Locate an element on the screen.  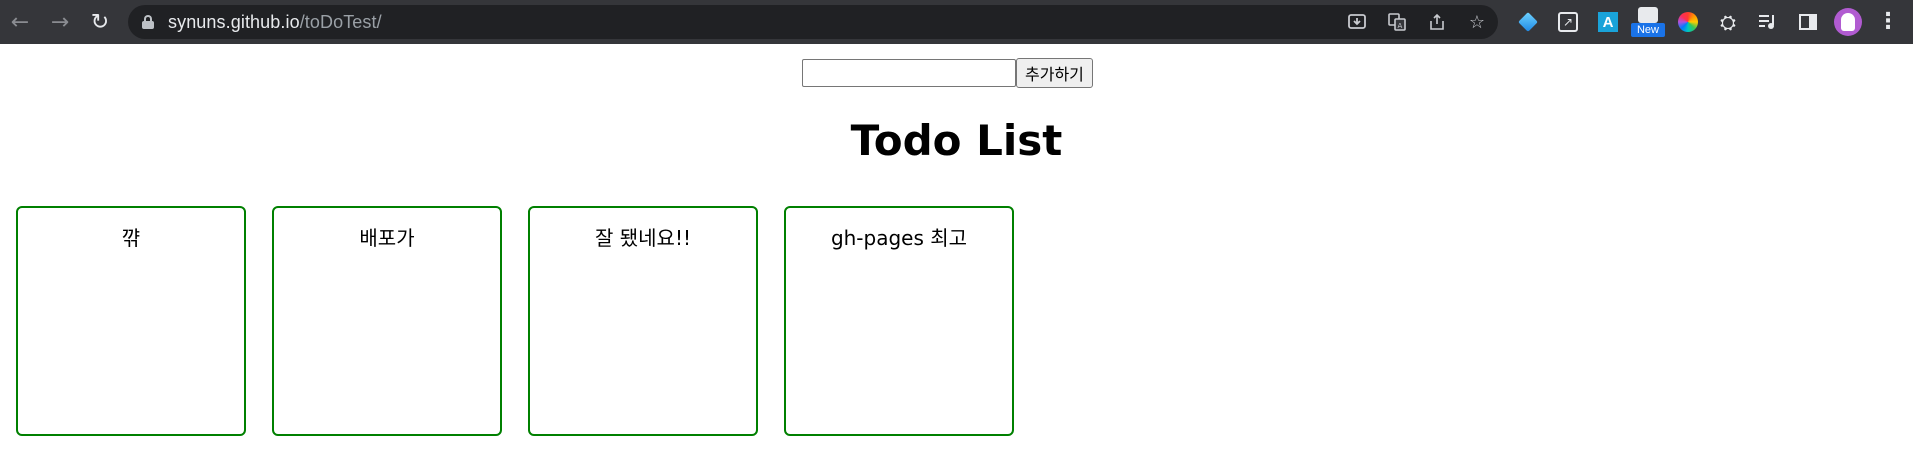
arrow-right-icon: → is located at coordinates (60, 22).